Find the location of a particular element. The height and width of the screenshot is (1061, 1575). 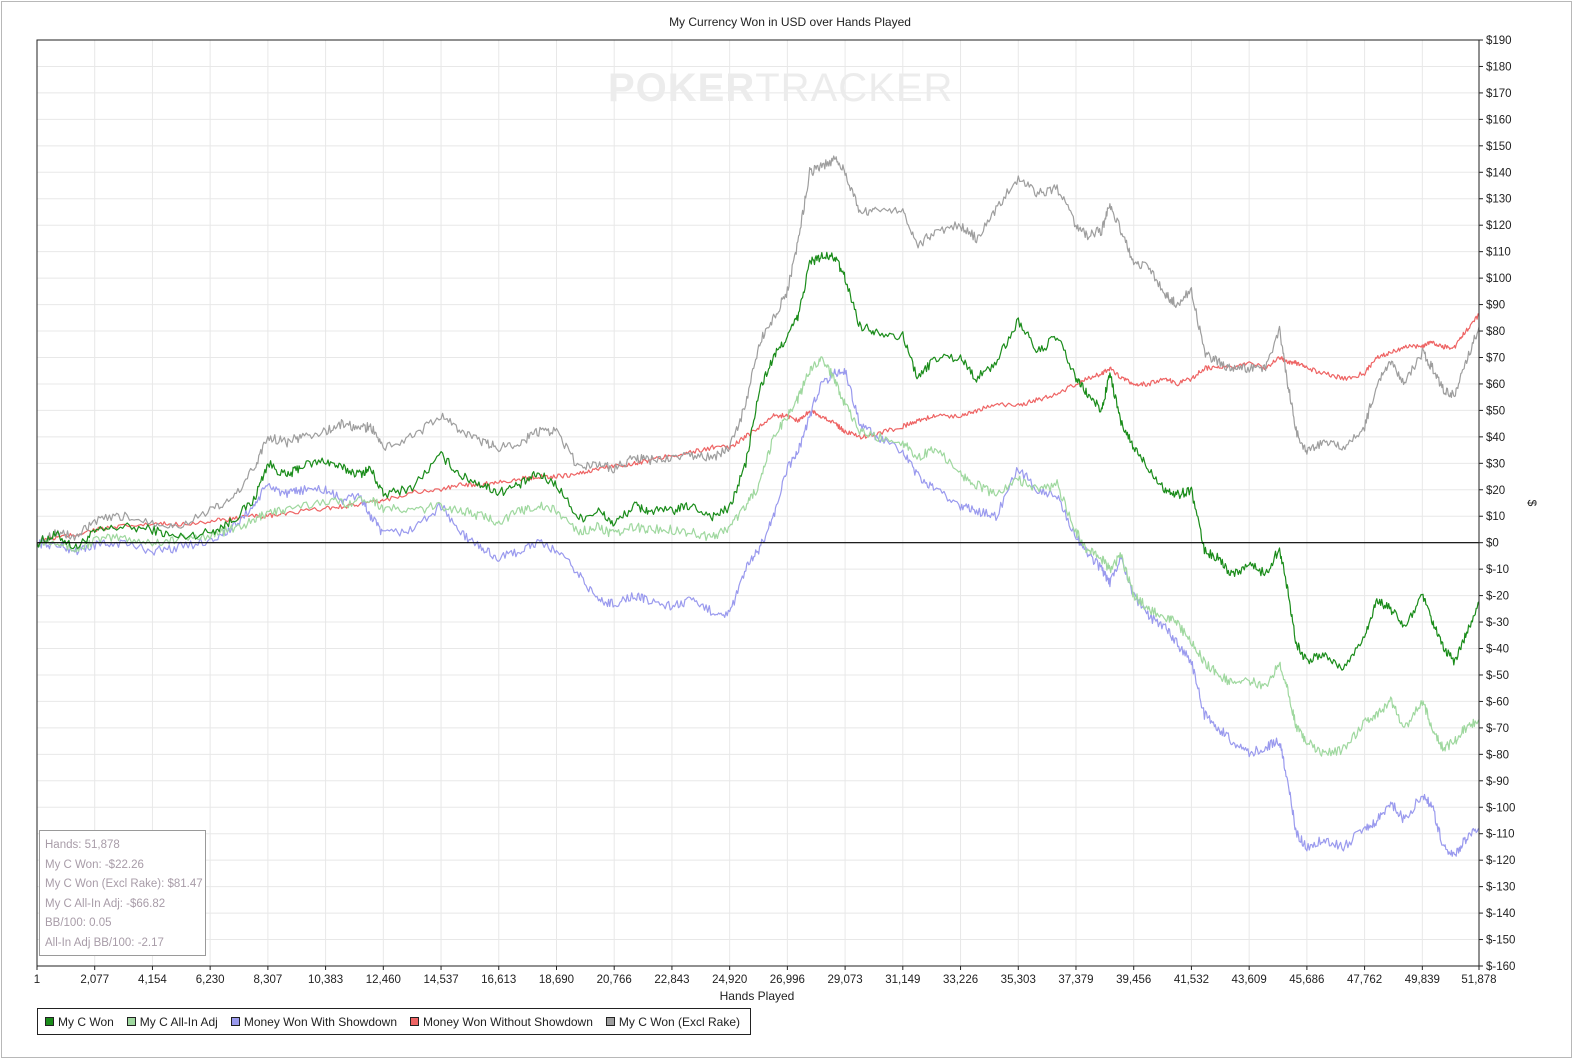

x-tick-label: 35,303 is located at coordinates (1018, 980).